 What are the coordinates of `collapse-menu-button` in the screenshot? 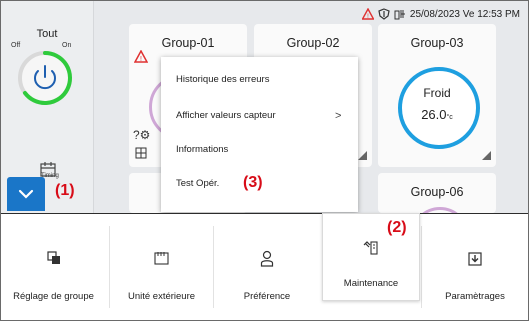 It's located at (26, 194).